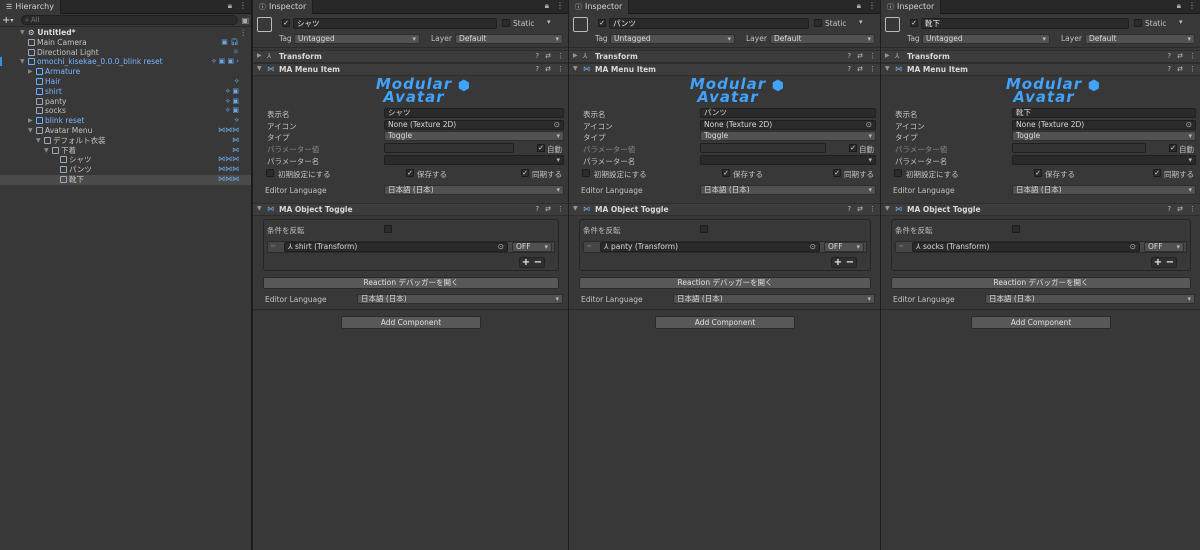 Image resolution: width=1200 pixels, height=550 pixels. Describe the element at coordinates (125, 170) in the screenshot. I see `hierarchy-row: パンツ ⋈⋈⋈` at that location.